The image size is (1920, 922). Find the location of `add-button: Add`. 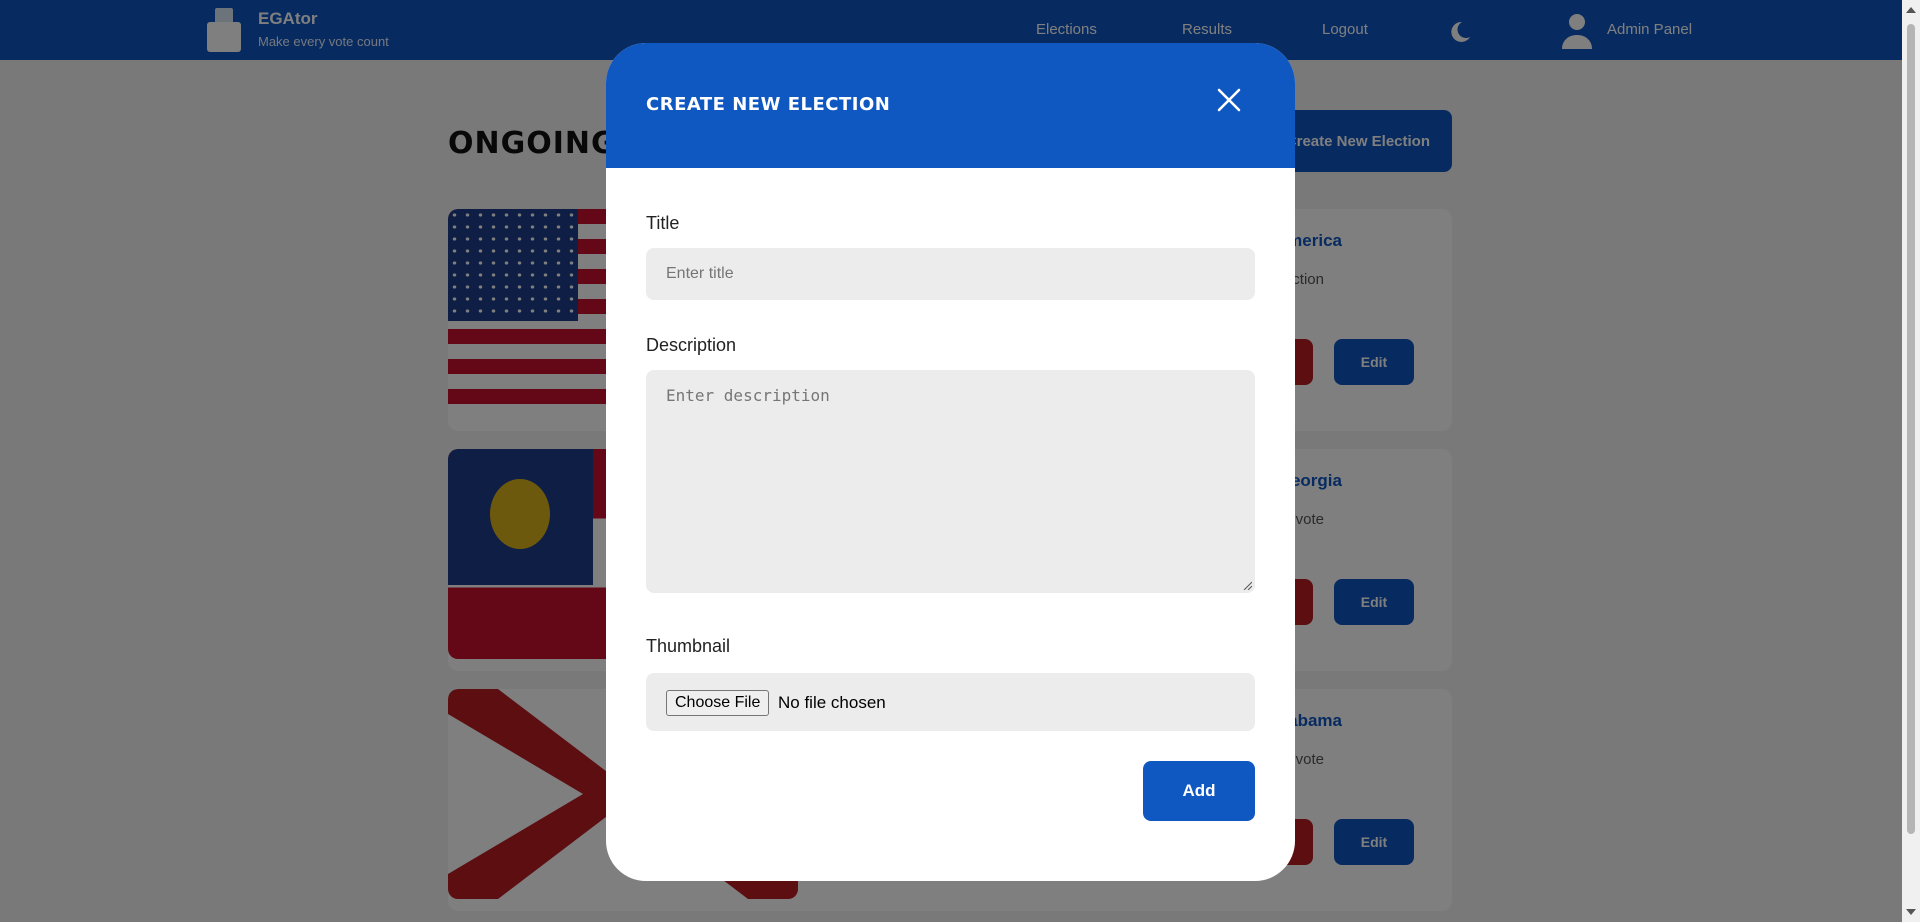

add-button: Add is located at coordinates (1199, 791).